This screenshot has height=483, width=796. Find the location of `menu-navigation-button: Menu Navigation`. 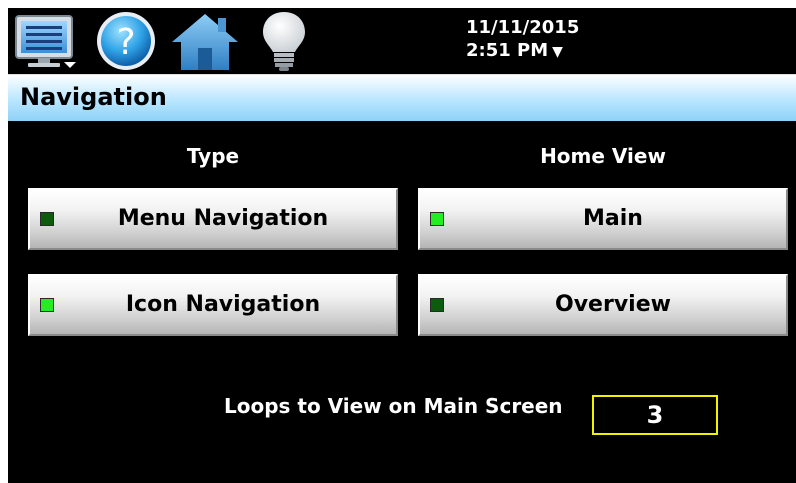

menu-navigation-button: Menu Navigation is located at coordinates (213, 219).